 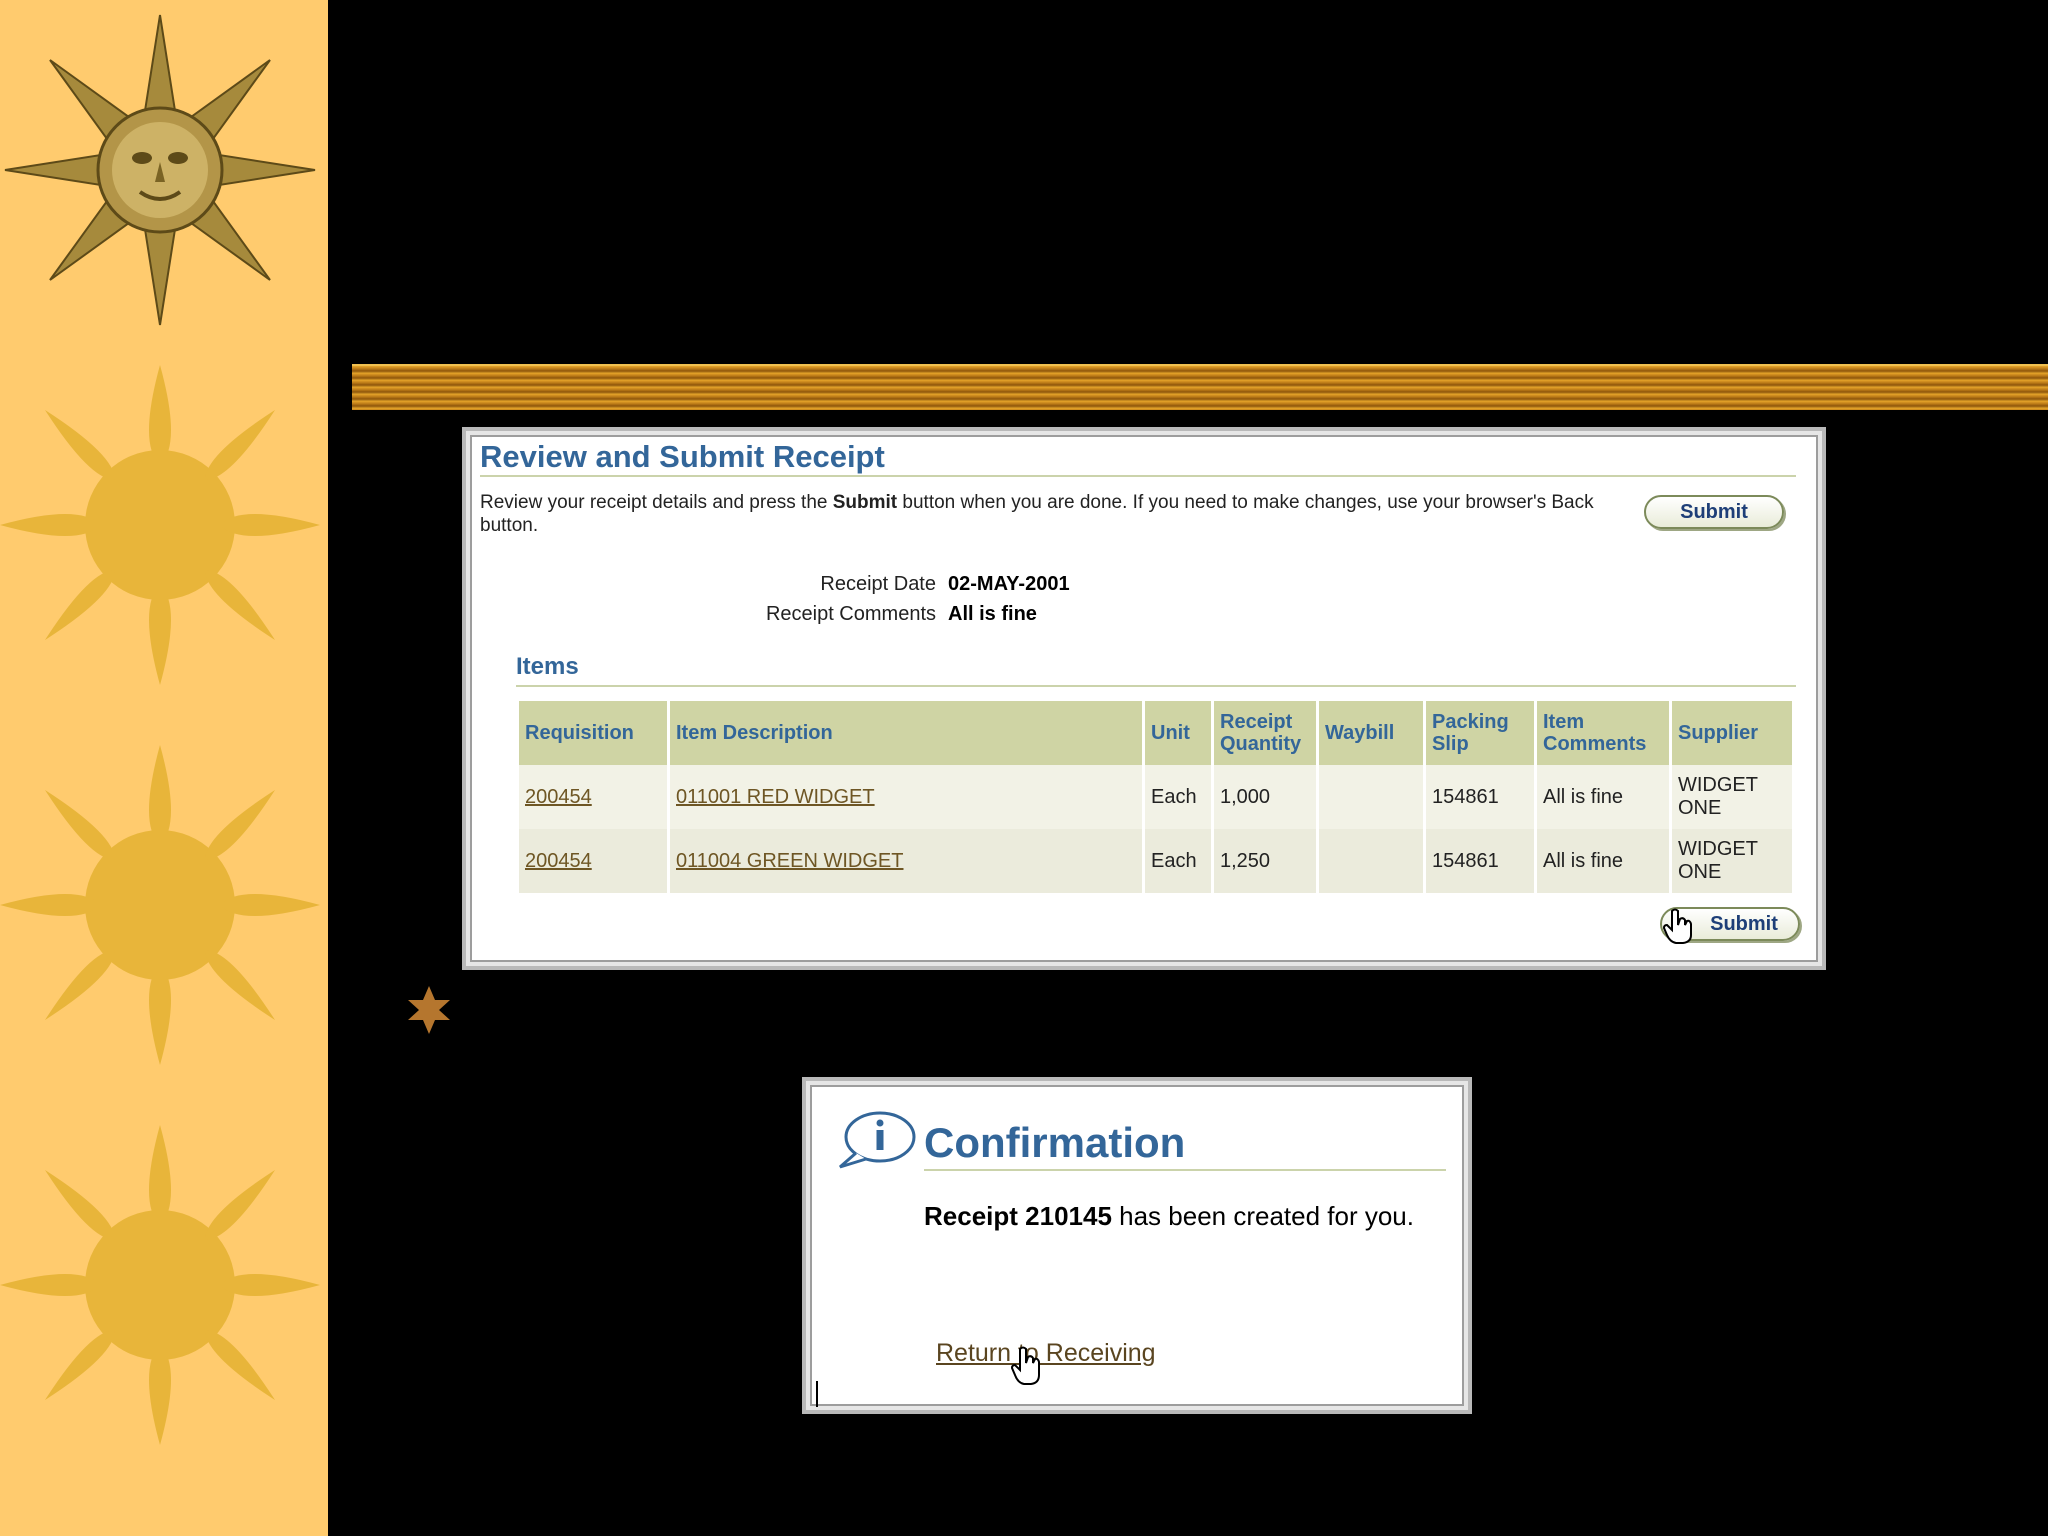 What do you see at coordinates (877, 1140) in the screenshot?
I see `info-icon` at bounding box center [877, 1140].